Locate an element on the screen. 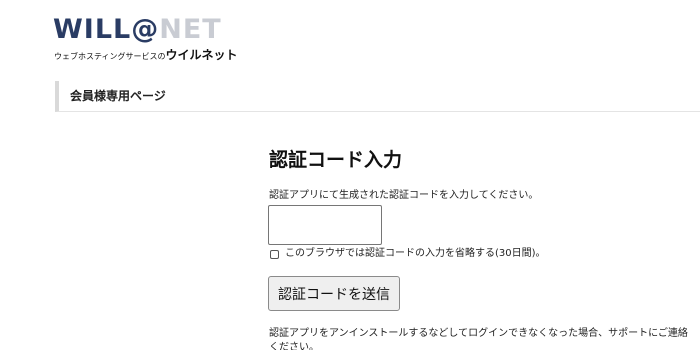  instruction-text: 認証アプリにて生成された認証コードを入力してください。 is located at coordinates (404, 195).